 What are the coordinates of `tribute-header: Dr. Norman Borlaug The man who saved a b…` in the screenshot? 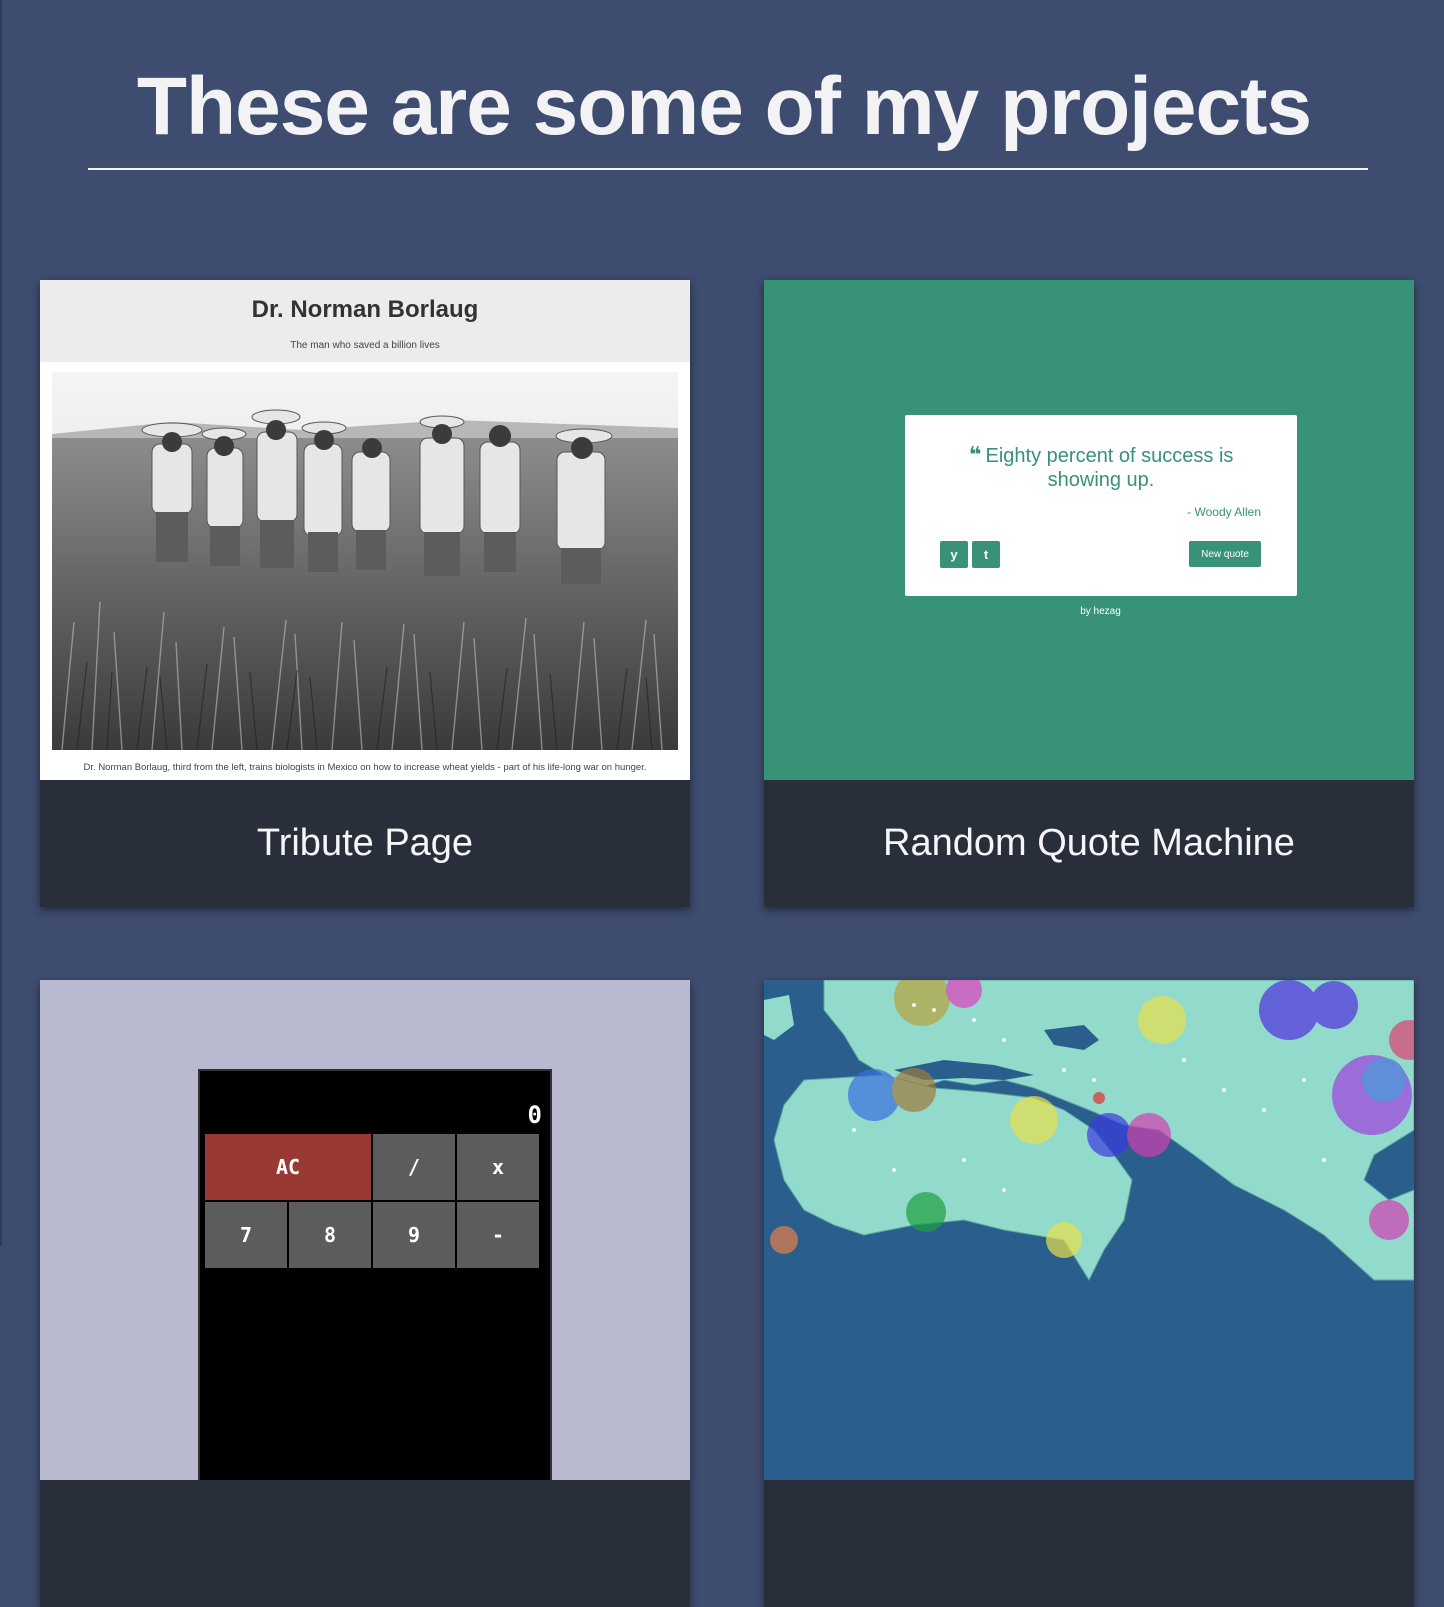 It's located at (365, 321).